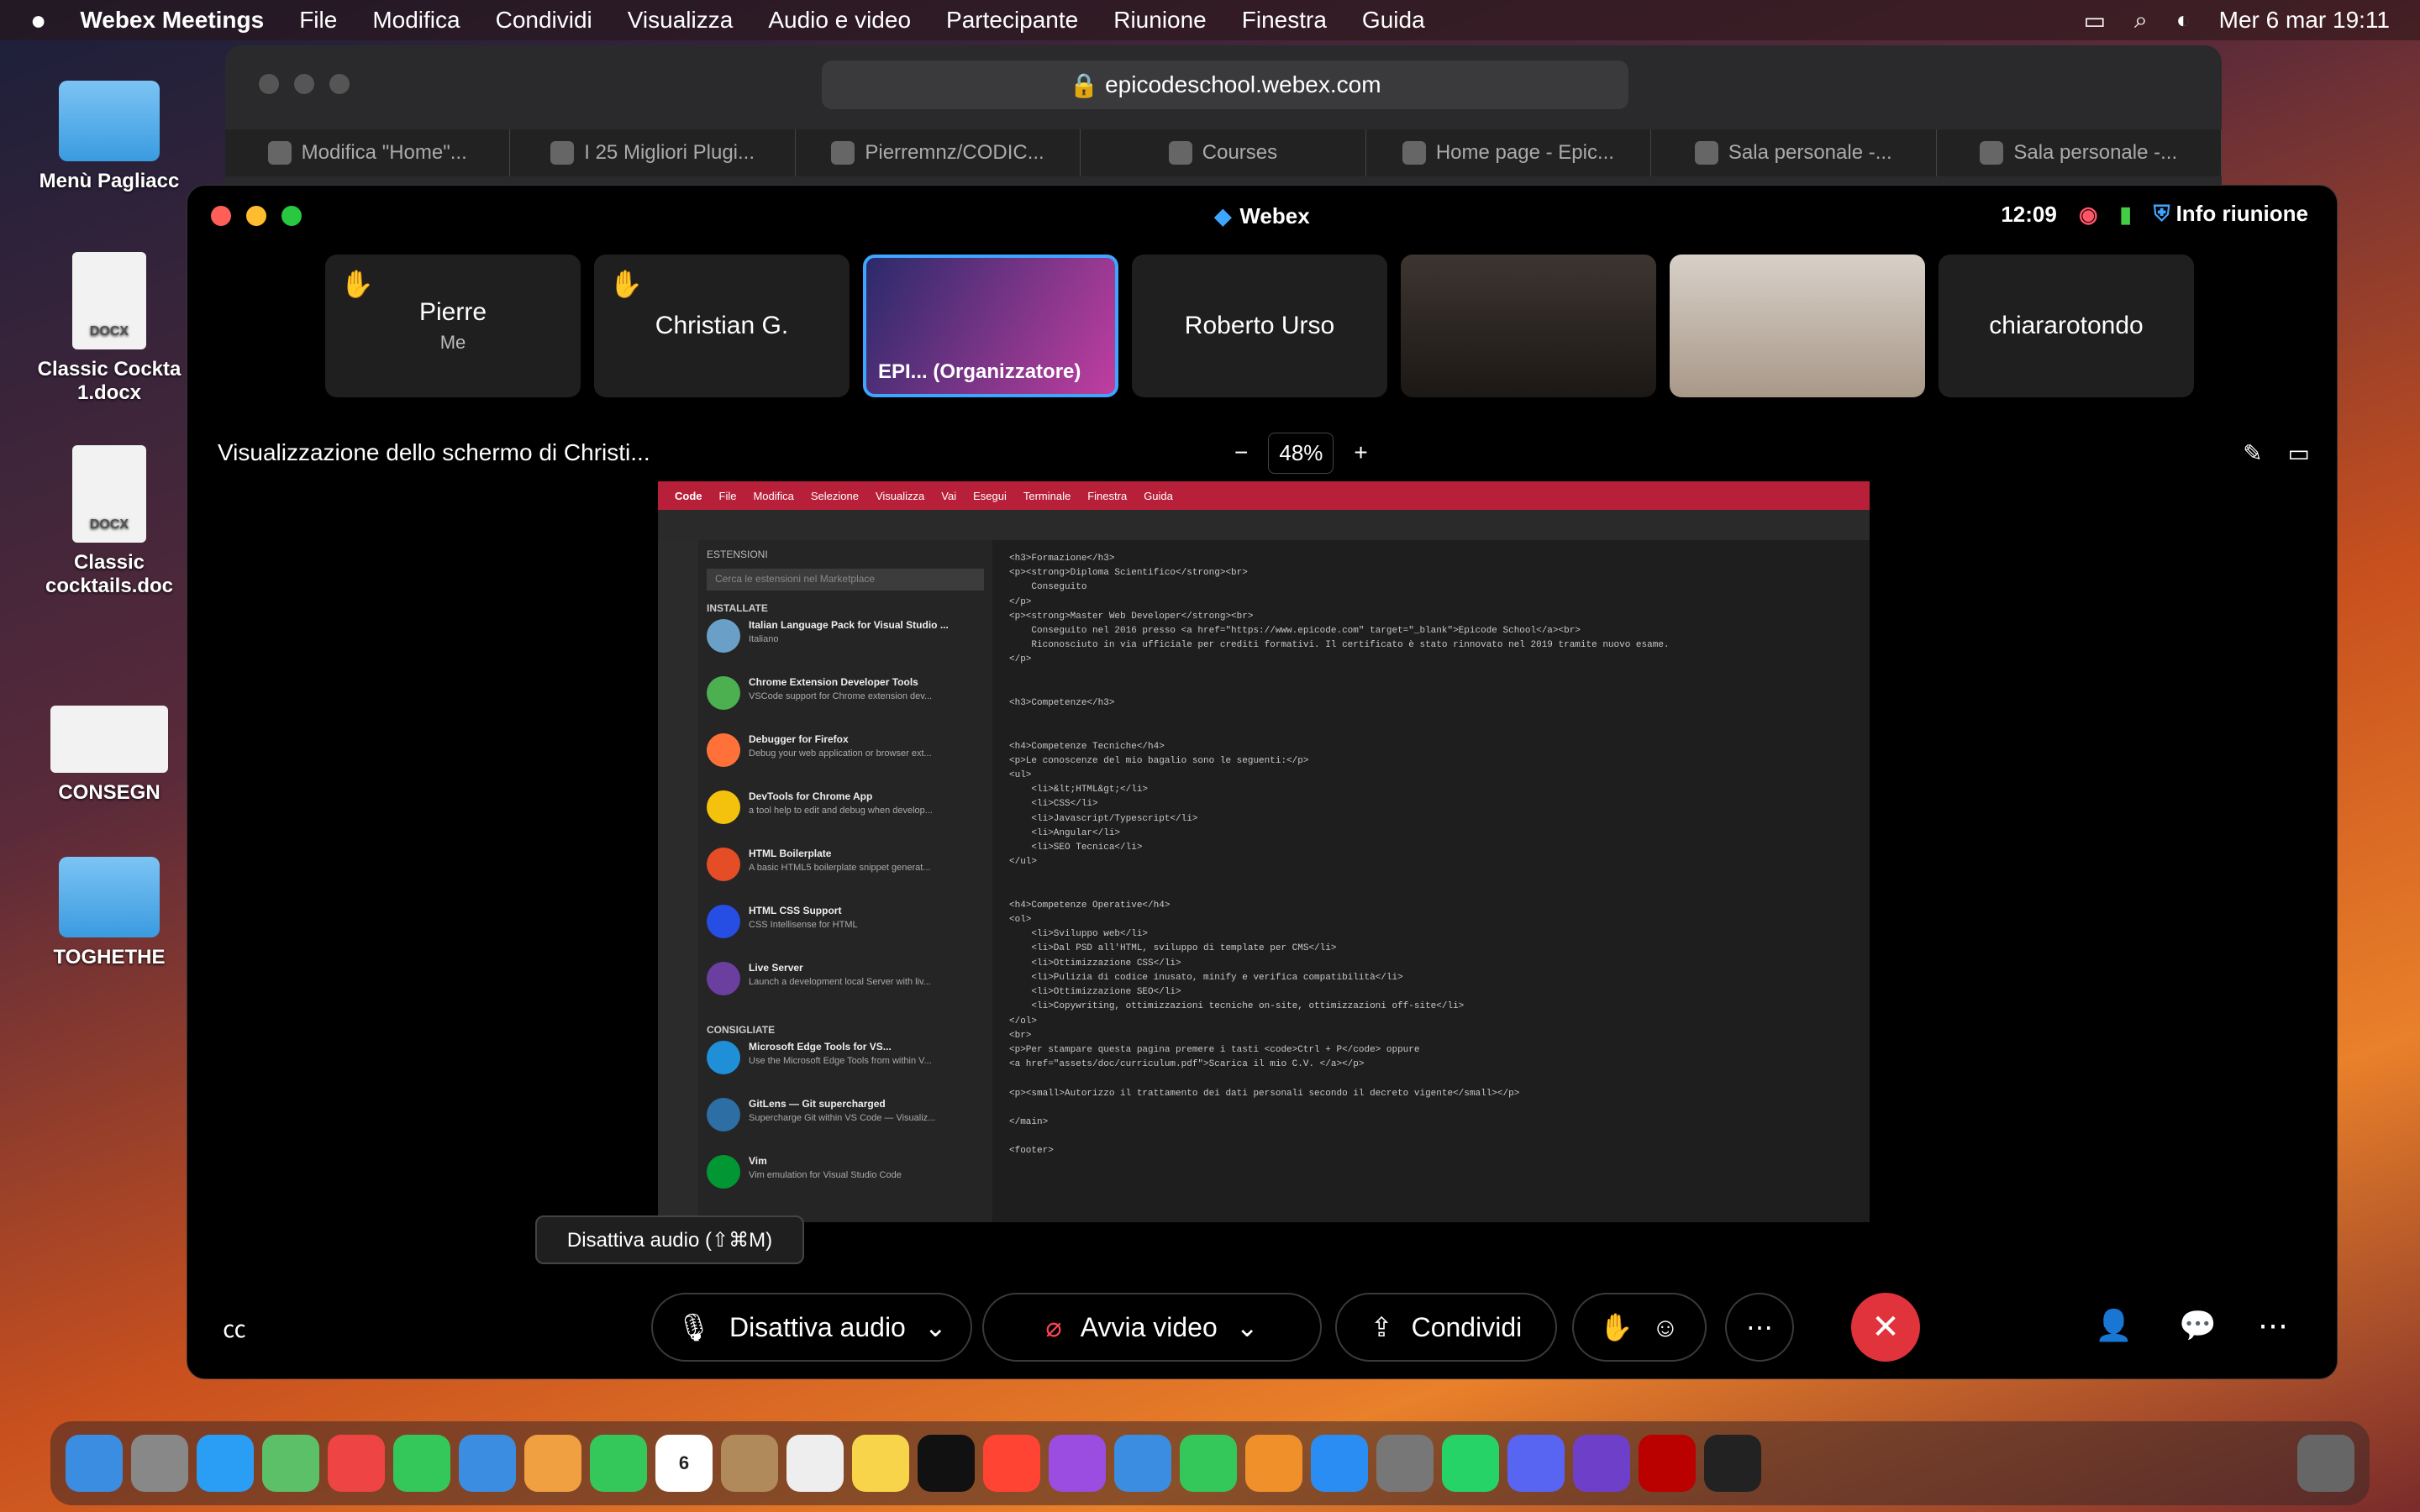 This screenshot has height=1512, width=2420. Describe the element at coordinates (1301, 453) in the screenshot. I see `zoom-level: 48%` at that location.